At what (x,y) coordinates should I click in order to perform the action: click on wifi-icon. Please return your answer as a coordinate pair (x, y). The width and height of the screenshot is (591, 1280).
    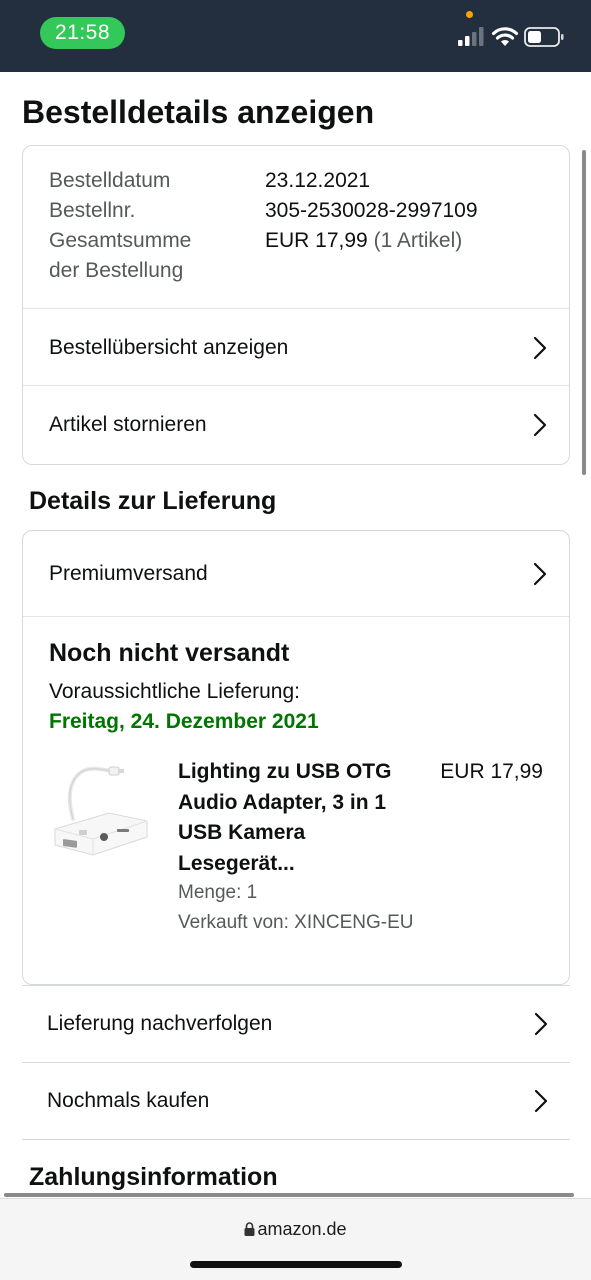
    Looking at the image, I should click on (505, 36).